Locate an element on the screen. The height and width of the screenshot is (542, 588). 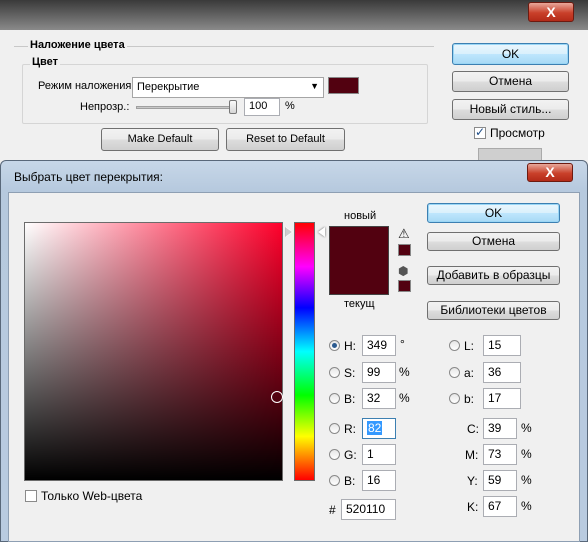
checkmark-icon: ✓ is located at coordinates (480, 132).